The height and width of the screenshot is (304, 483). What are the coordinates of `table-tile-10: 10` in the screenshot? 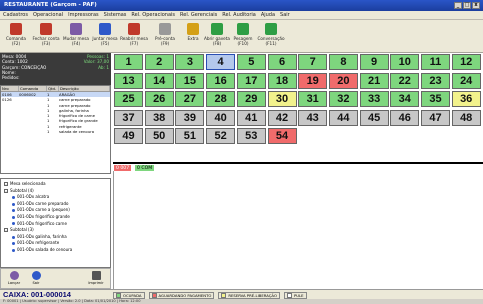 It's located at (405, 62).